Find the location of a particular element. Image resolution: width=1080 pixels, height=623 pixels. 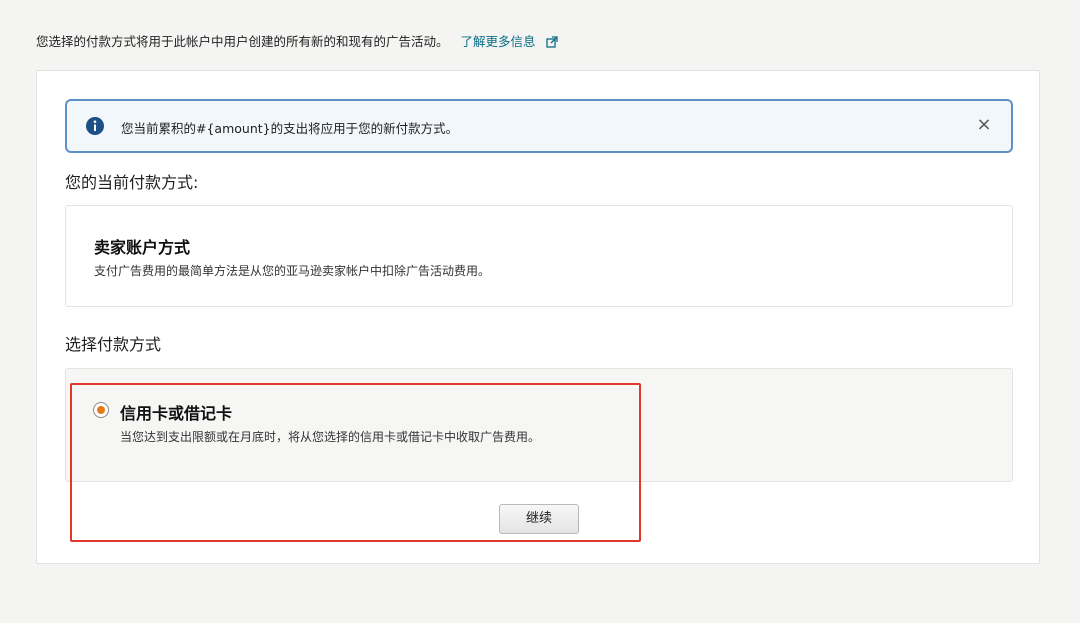

info-icon is located at coordinates (95, 126).